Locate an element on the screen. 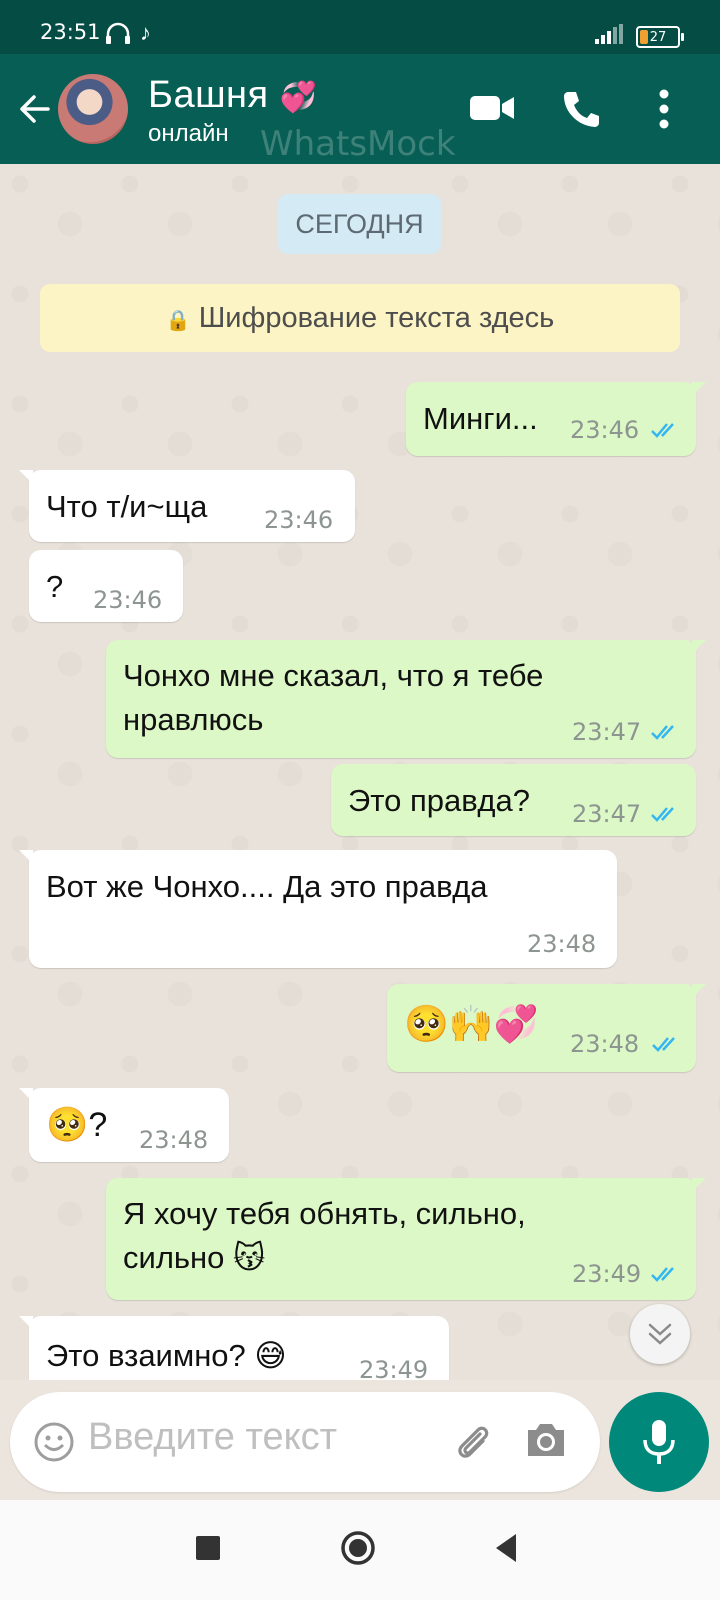 The height and width of the screenshot is (1600, 720). attach-icon is located at coordinates (472, 1442).